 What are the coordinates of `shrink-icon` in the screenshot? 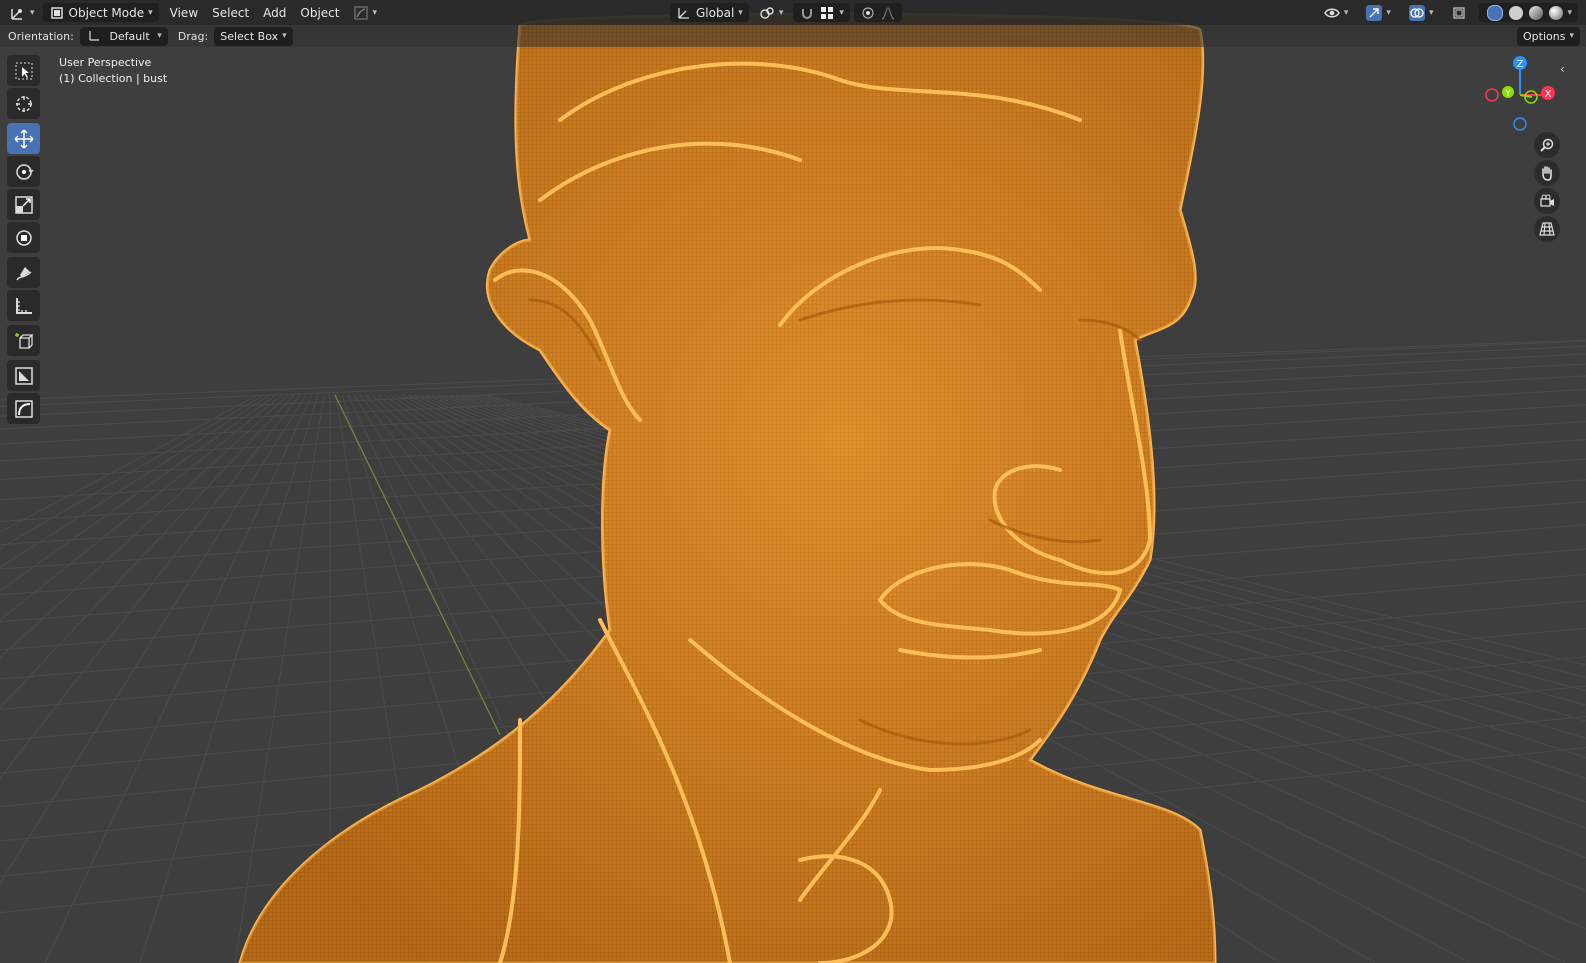 It's located at (23, 375).